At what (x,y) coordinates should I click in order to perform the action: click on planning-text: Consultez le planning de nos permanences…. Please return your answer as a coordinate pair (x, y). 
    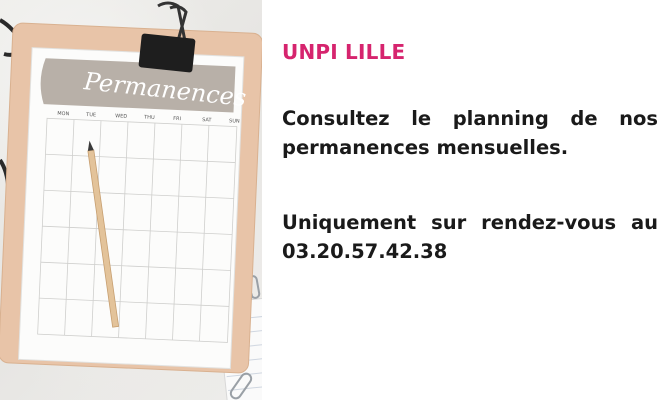
    Looking at the image, I should click on (470, 133).